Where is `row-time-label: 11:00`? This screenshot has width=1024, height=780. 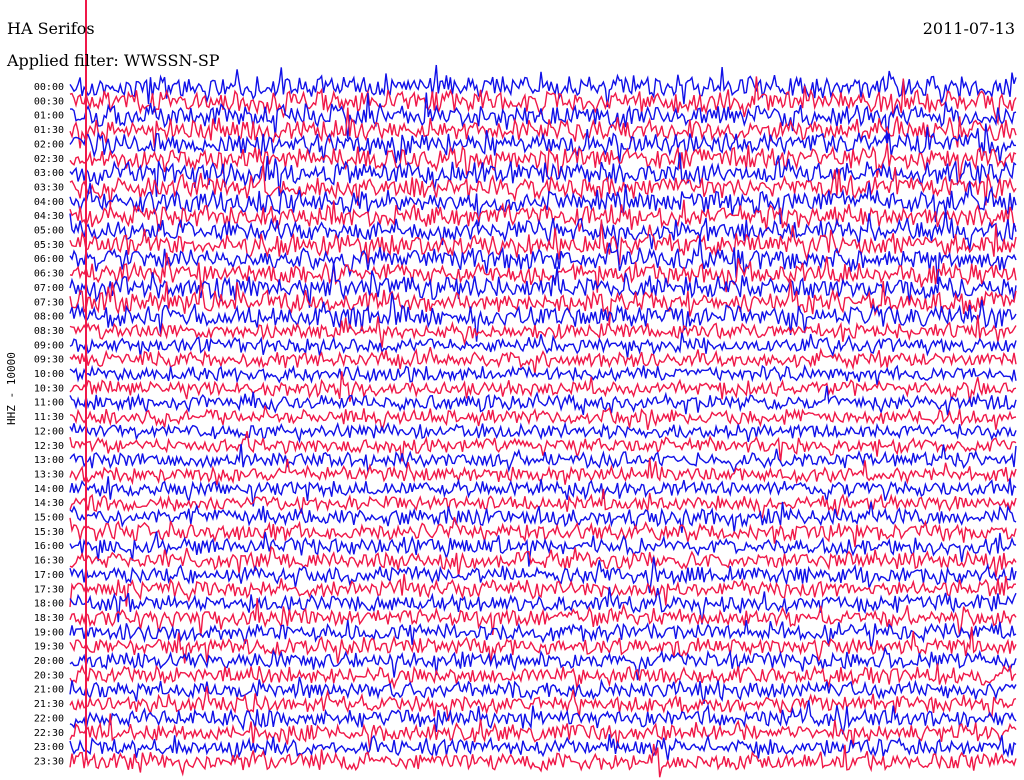 row-time-label: 11:00 is located at coordinates (49, 403).